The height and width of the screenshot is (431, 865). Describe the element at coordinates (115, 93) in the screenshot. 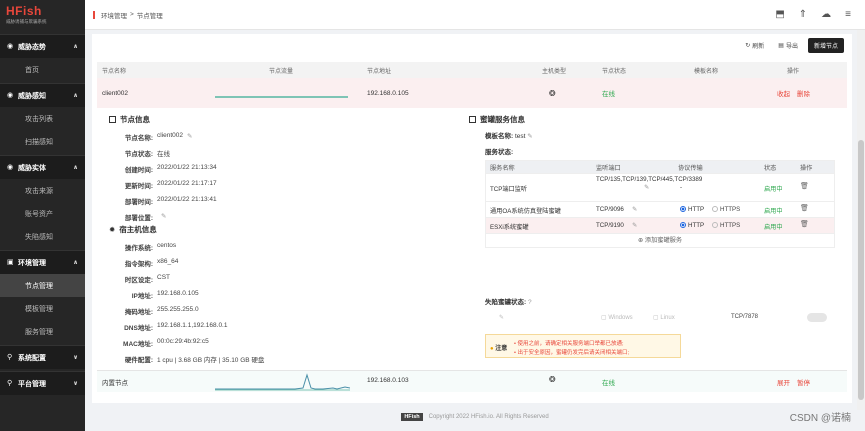

I see `node-name: client002` at that location.